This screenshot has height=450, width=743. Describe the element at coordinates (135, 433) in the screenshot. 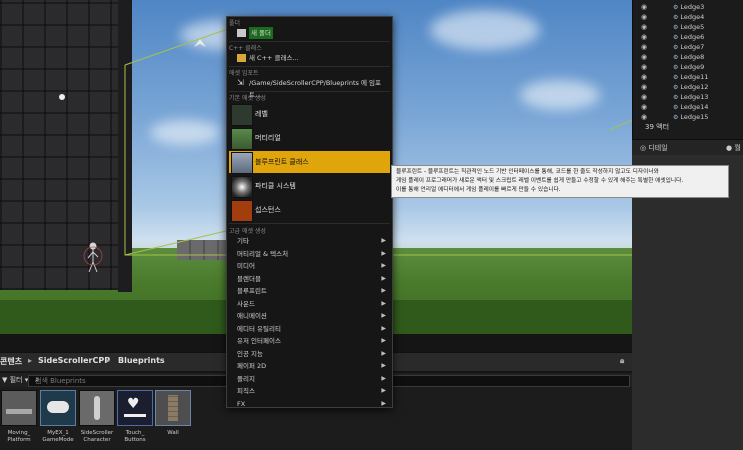

I see `asset-name: Touch_` at that location.